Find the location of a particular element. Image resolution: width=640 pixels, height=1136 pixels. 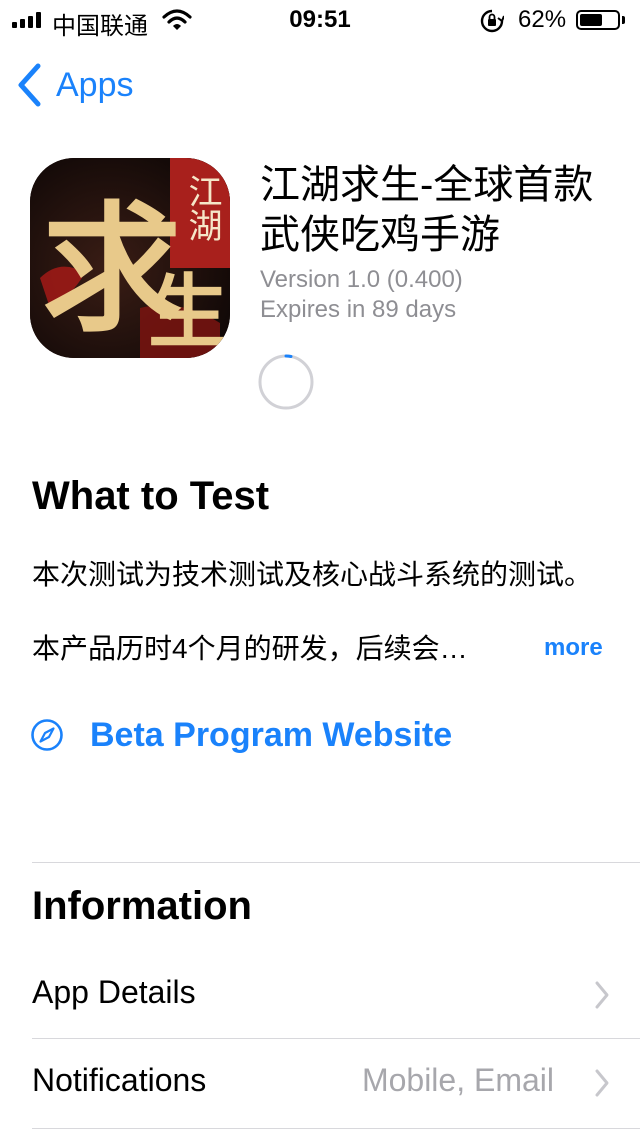

battery-icon is located at coordinates (598, 20).